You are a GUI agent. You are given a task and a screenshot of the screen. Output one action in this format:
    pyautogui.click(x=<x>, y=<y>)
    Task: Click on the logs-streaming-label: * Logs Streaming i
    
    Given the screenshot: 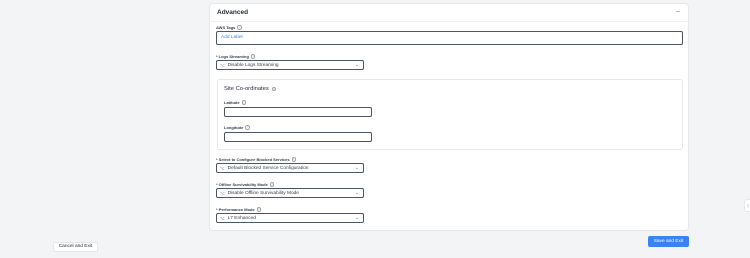 What is the action you would take?
    pyautogui.click(x=236, y=56)
    